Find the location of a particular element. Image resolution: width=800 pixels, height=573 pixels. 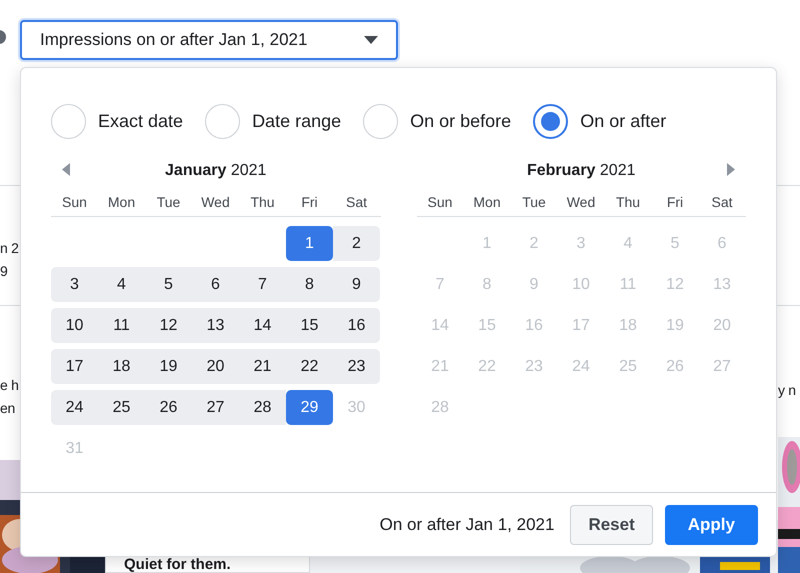

month-title: January 2021 is located at coordinates (215, 171).